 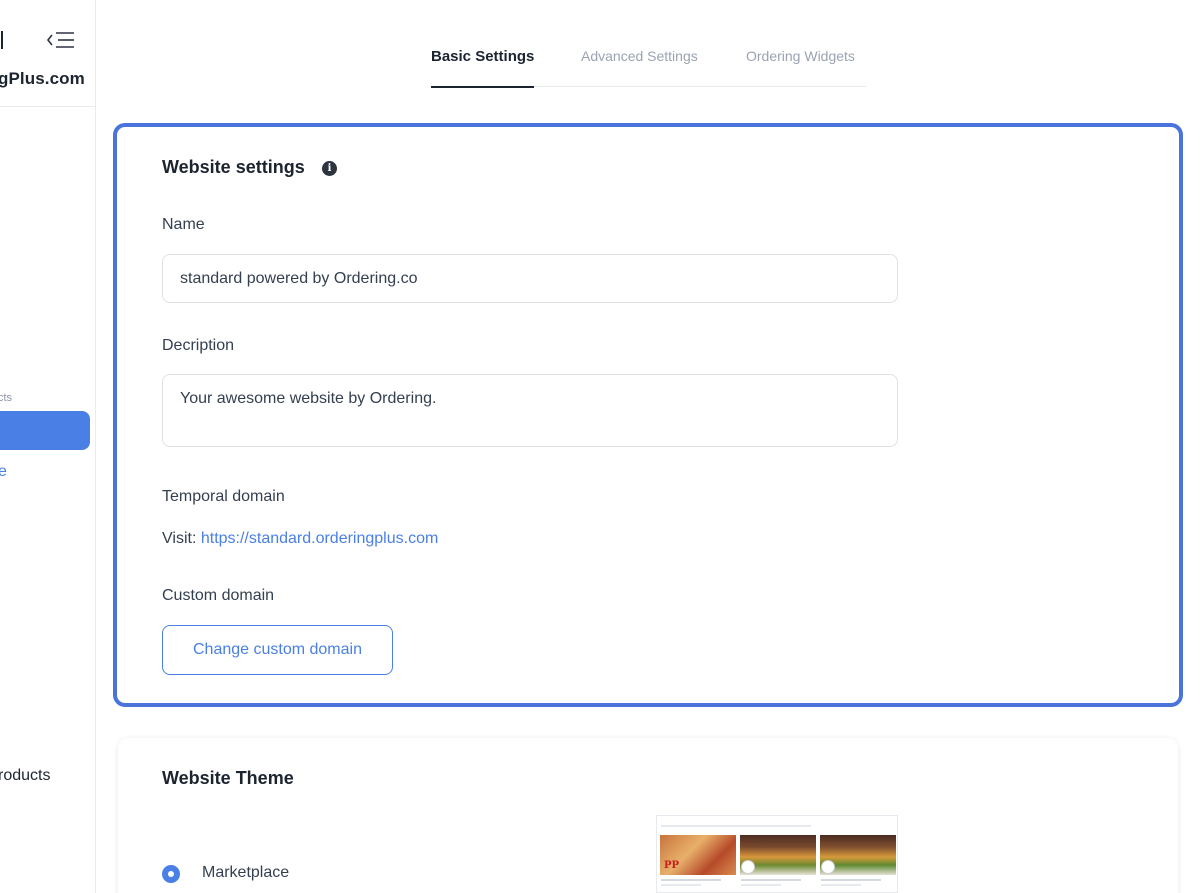 What do you see at coordinates (319, 538) in the screenshot?
I see `temporal-domain-link: https://standard.orderingplus.com` at bounding box center [319, 538].